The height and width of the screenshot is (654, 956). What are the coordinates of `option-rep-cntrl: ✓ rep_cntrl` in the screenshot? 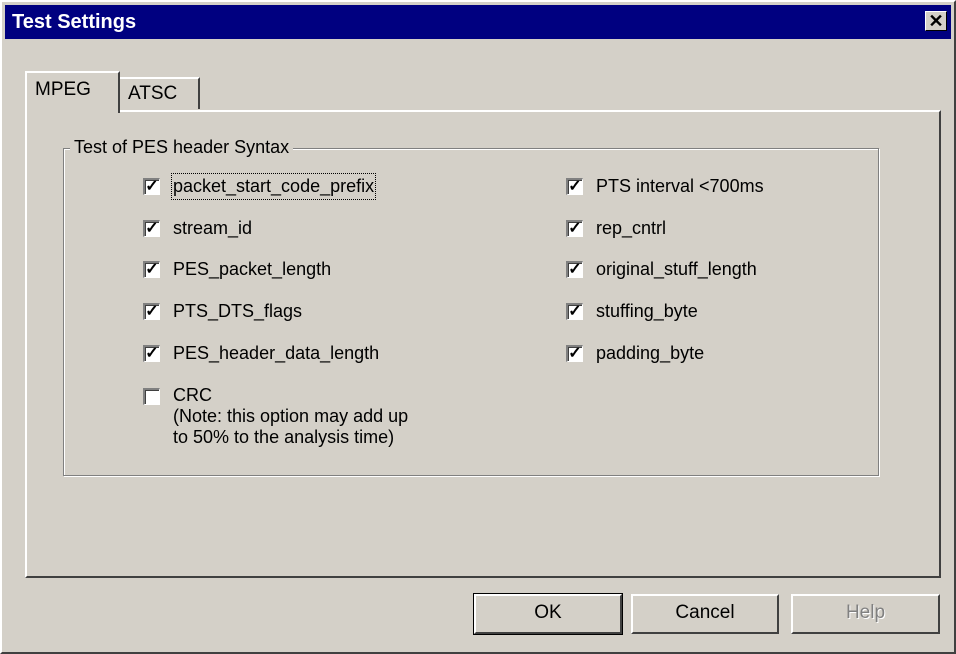 It's located at (616, 228).